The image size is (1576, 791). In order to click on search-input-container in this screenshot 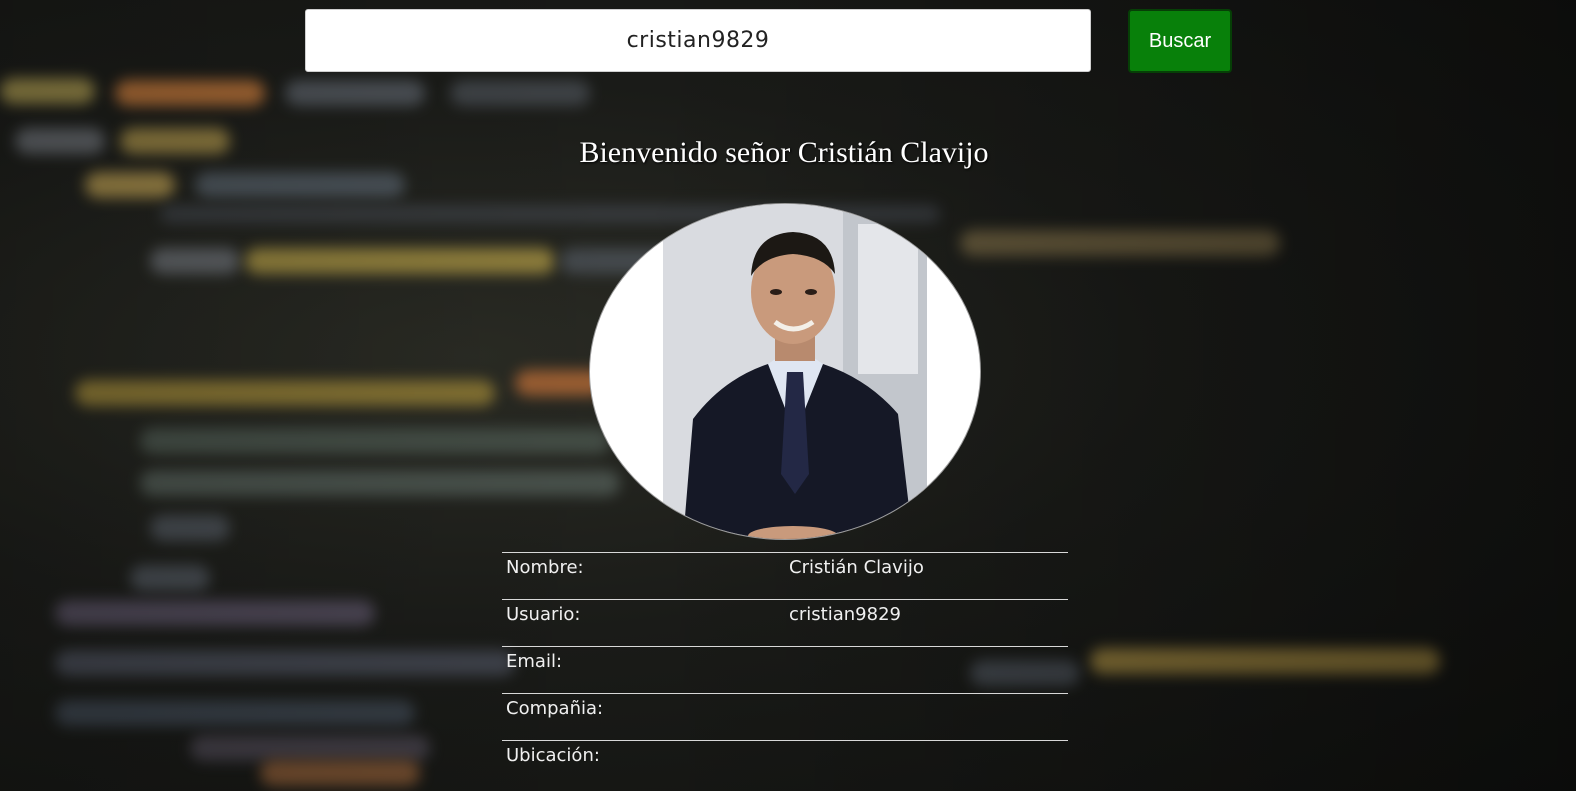, I will do `click(698, 40)`.